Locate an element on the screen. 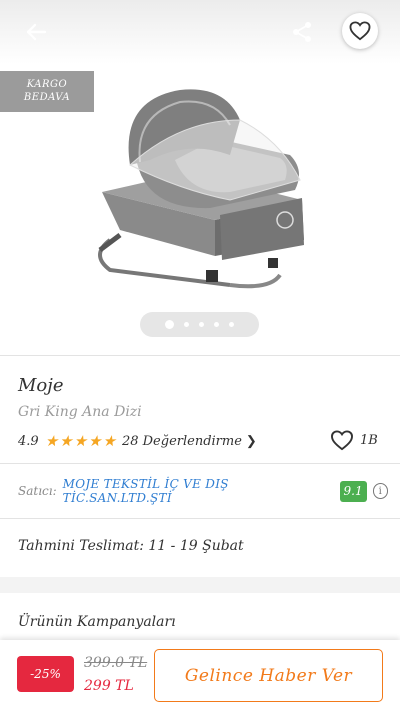 The height and width of the screenshot is (711, 400). arrow-left-icon is located at coordinates (36, 32).